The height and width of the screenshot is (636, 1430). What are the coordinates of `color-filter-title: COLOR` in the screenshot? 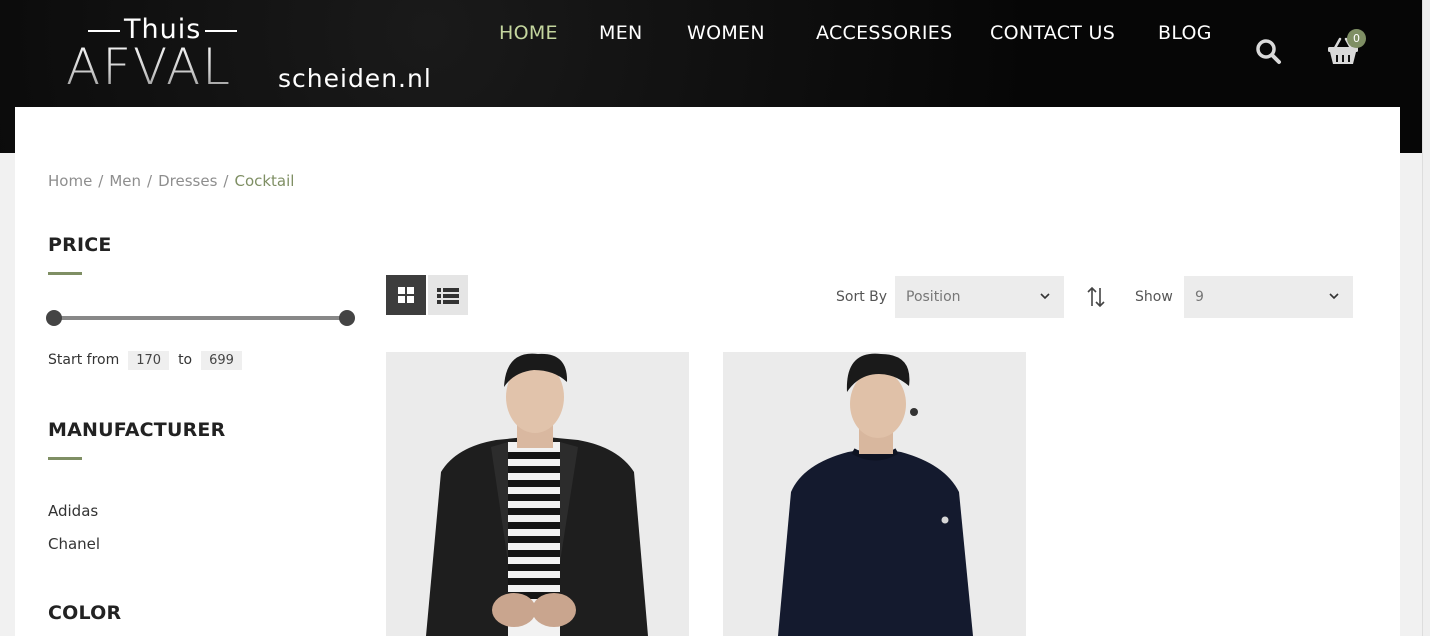 It's located at (85, 613).